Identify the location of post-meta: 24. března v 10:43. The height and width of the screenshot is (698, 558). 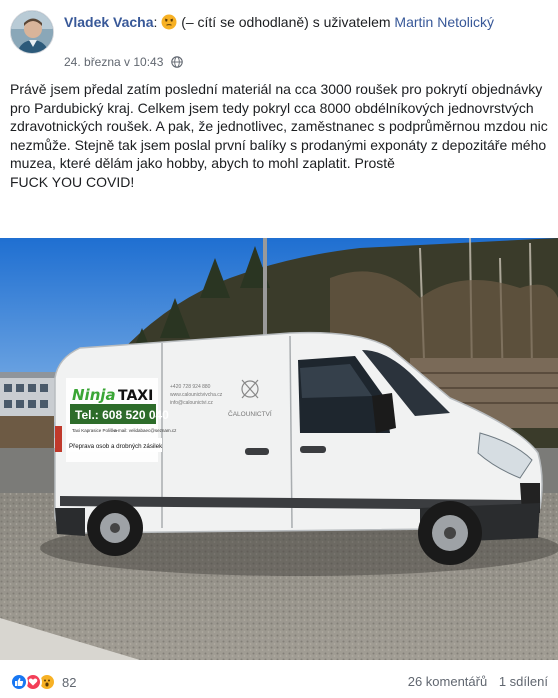
(123, 63).